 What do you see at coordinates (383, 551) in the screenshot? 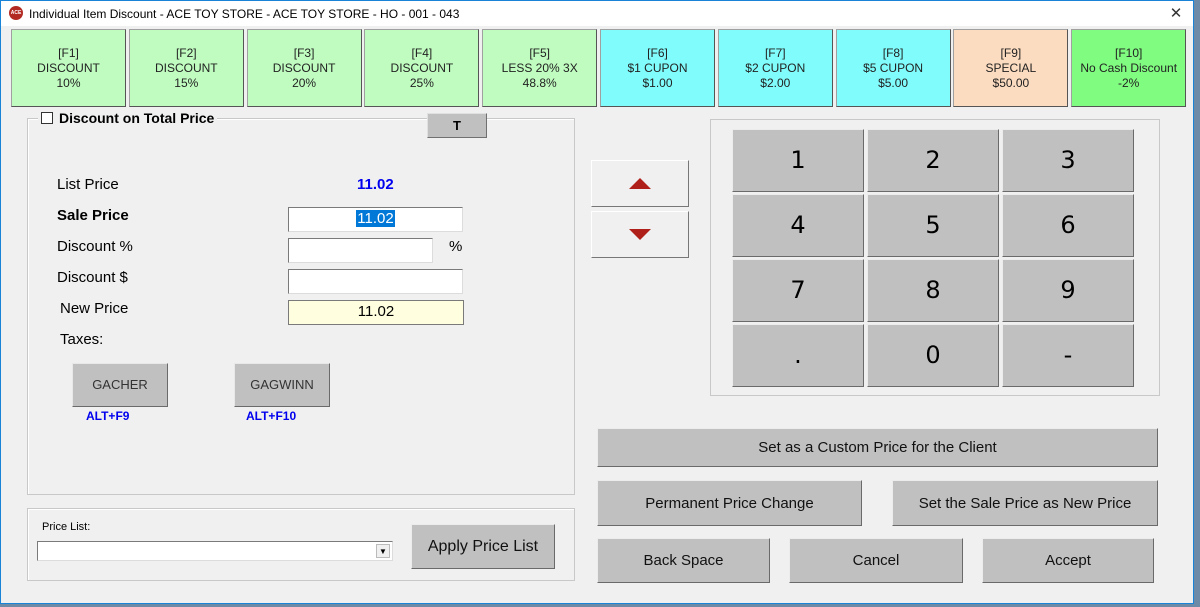
I see `chevron-down-icon: ▼` at bounding box center [383, 551].